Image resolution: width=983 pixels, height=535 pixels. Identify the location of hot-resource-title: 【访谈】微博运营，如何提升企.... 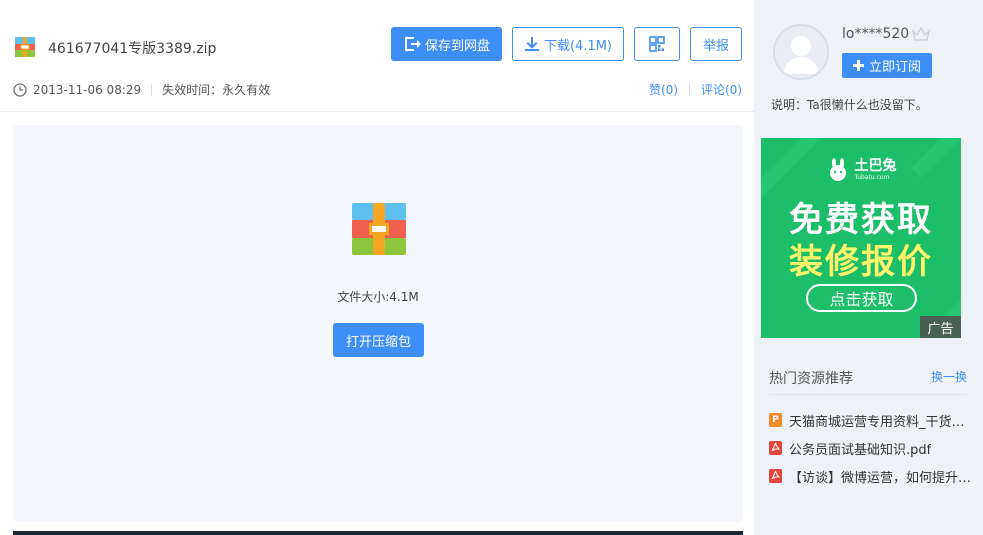
(883, 478).